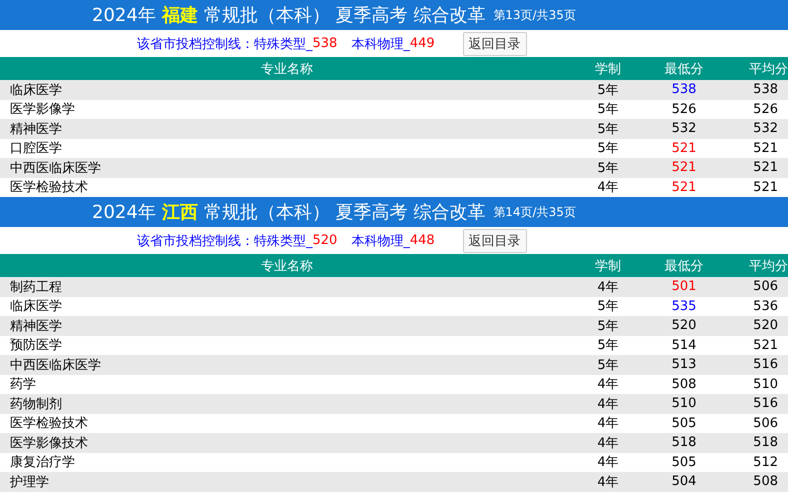 The image size is (788, 494). I want to click on control-line-score: 448, so click(422, 240).